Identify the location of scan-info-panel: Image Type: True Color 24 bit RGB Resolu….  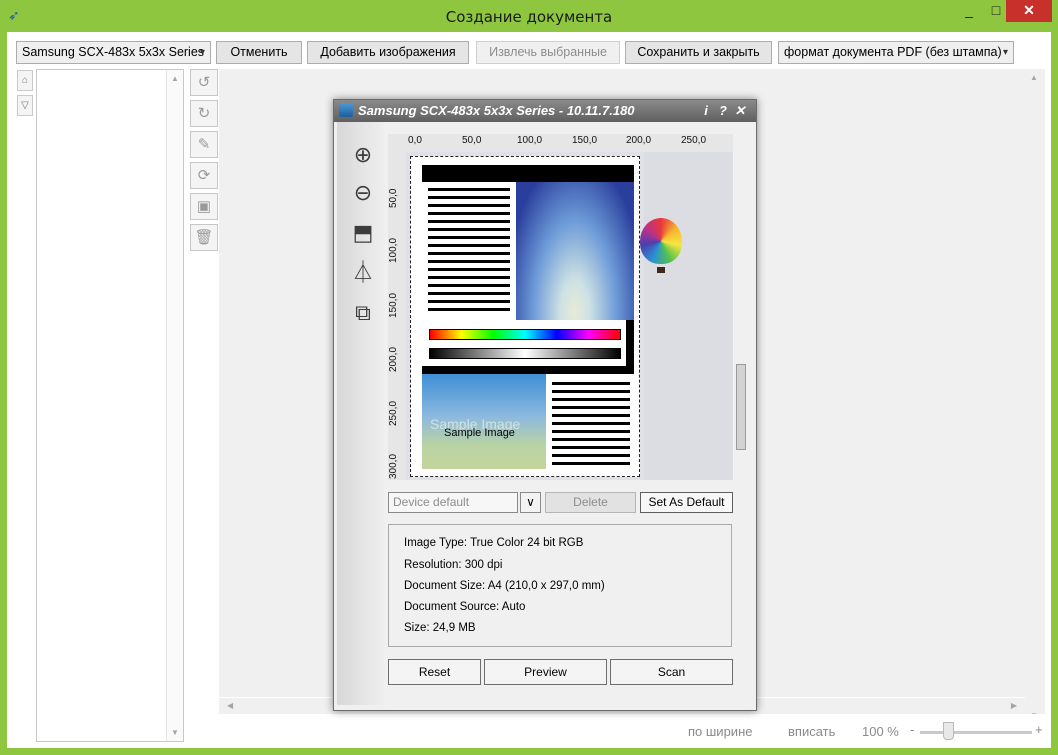
(560, 585).